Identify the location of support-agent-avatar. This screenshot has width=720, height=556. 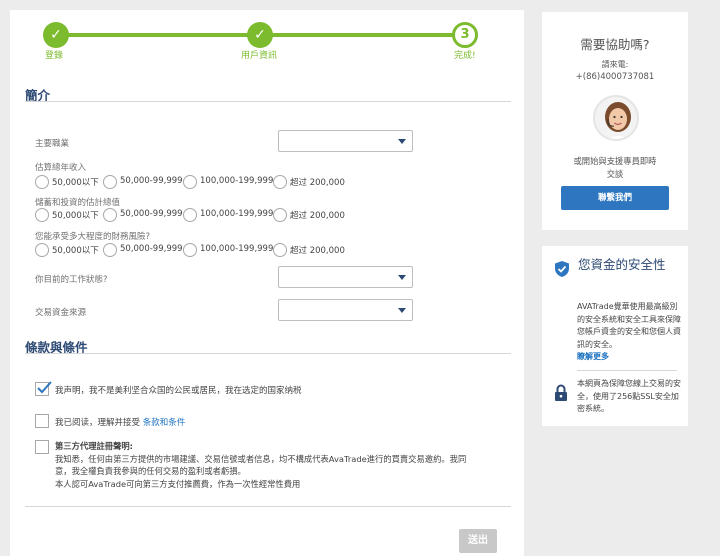
(616, 118).